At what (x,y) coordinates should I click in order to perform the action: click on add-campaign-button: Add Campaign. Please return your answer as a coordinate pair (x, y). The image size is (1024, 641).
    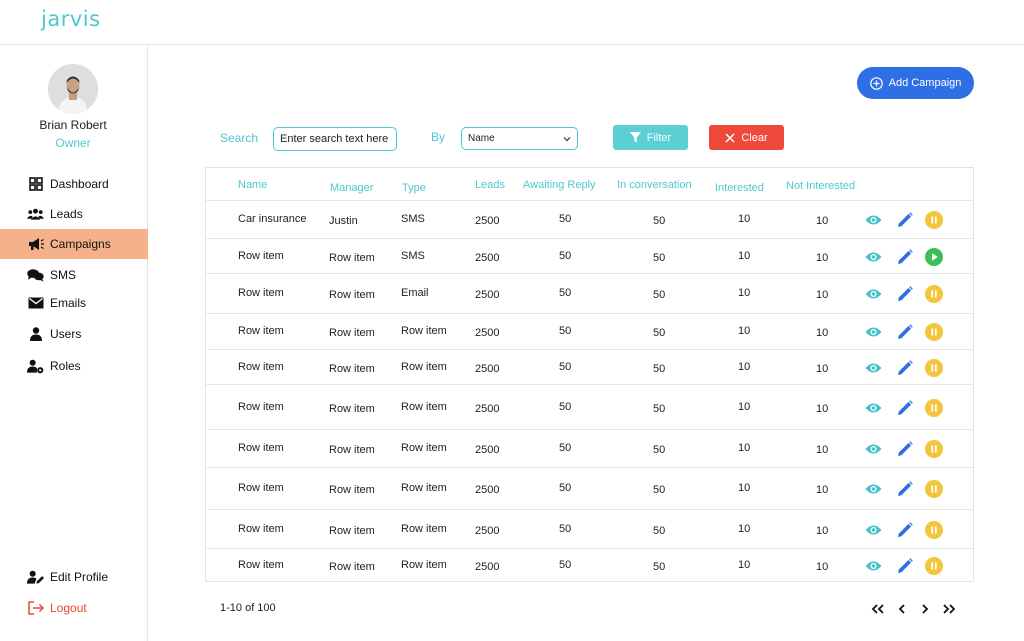
    Looking at the image, I should click on (915, 83).